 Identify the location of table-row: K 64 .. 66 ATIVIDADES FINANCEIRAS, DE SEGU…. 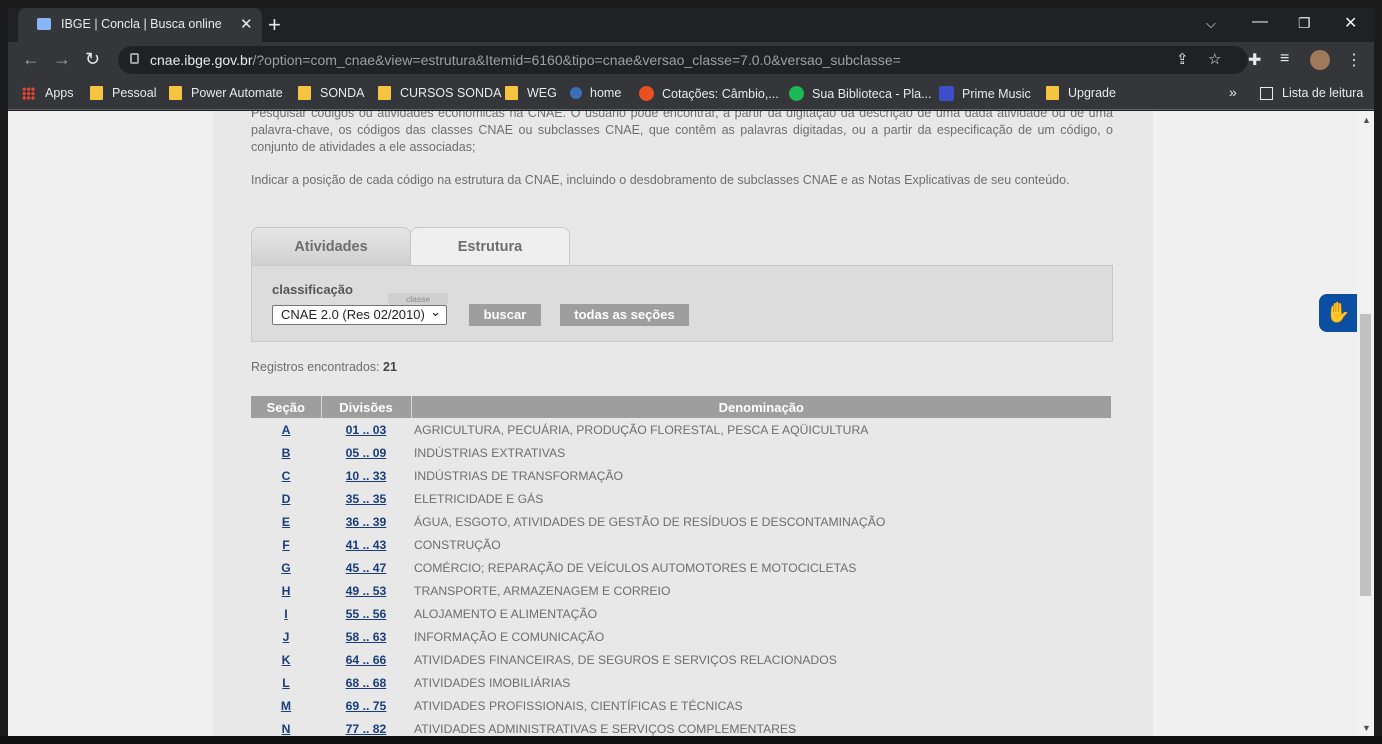
(681, 659).